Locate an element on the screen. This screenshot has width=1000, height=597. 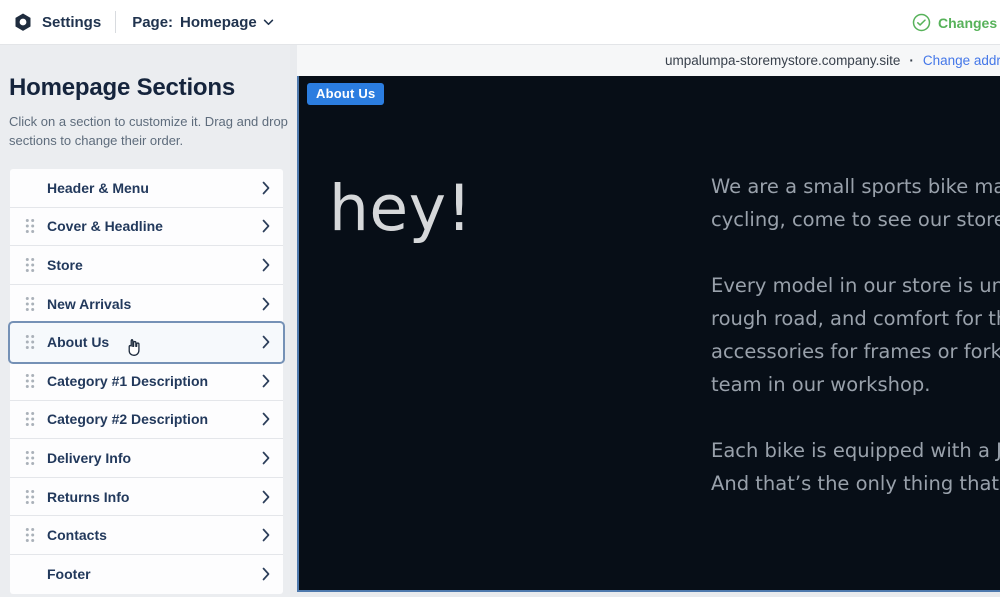
panel-title: Homepage Sections is located at coordinates (122, 87).